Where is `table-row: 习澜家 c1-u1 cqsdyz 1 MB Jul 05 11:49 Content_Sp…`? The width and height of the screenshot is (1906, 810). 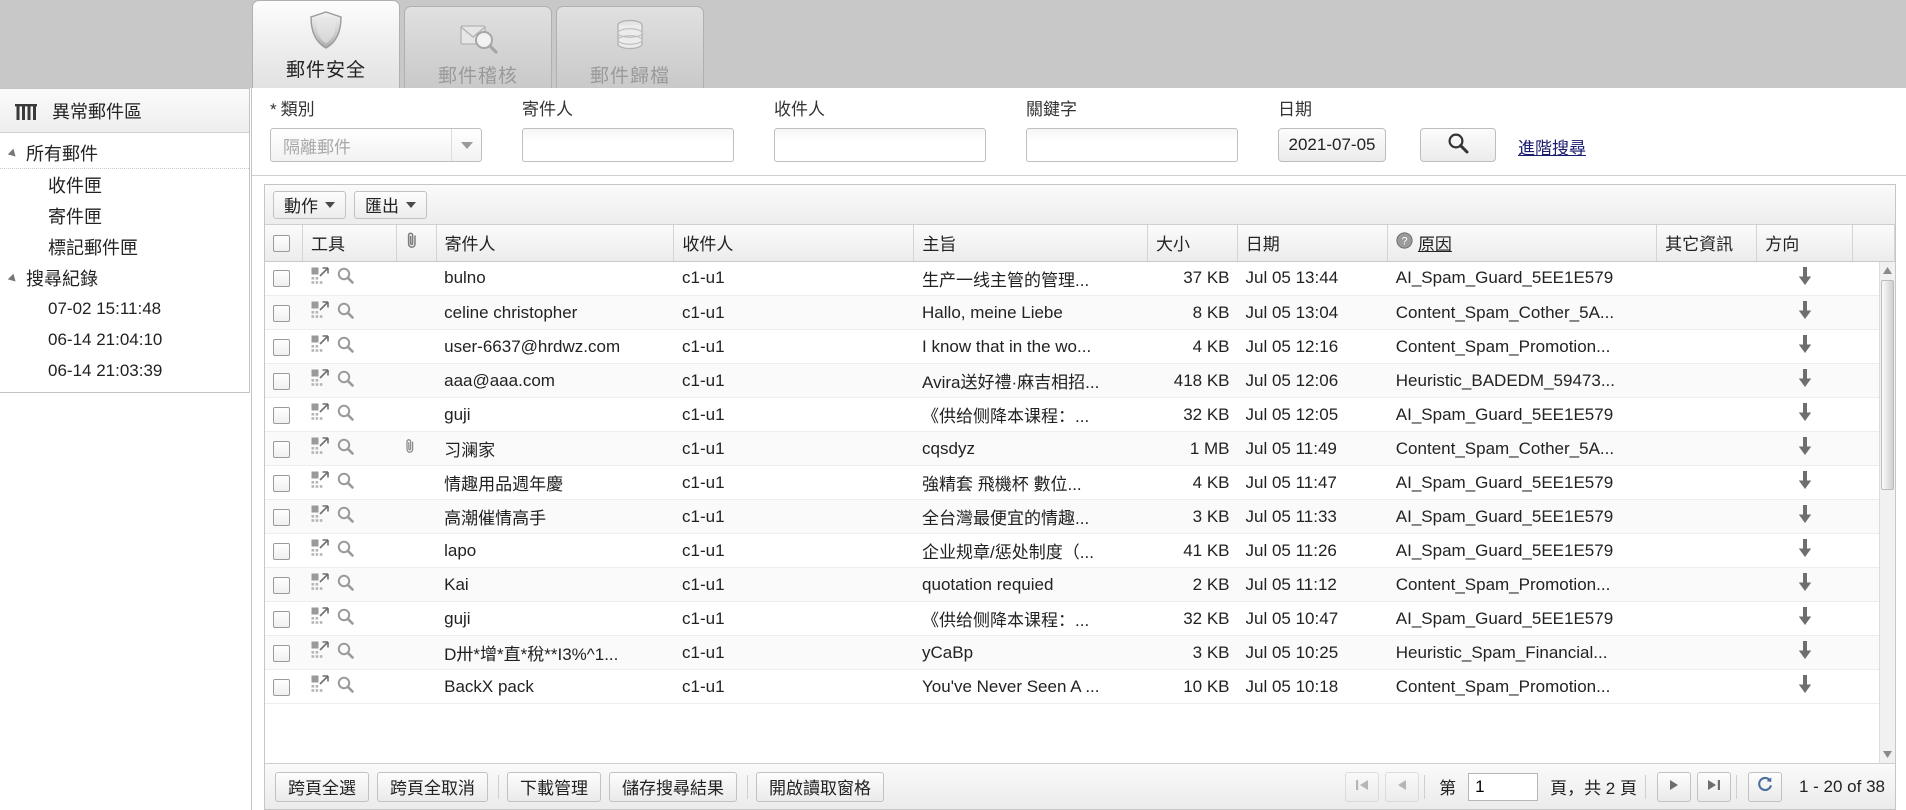
table-row: 习澜家 c1-u1 cqsdyz 1 MB Jul 05 11:49 Content_Sp… is located at coordinates (1080, 448).